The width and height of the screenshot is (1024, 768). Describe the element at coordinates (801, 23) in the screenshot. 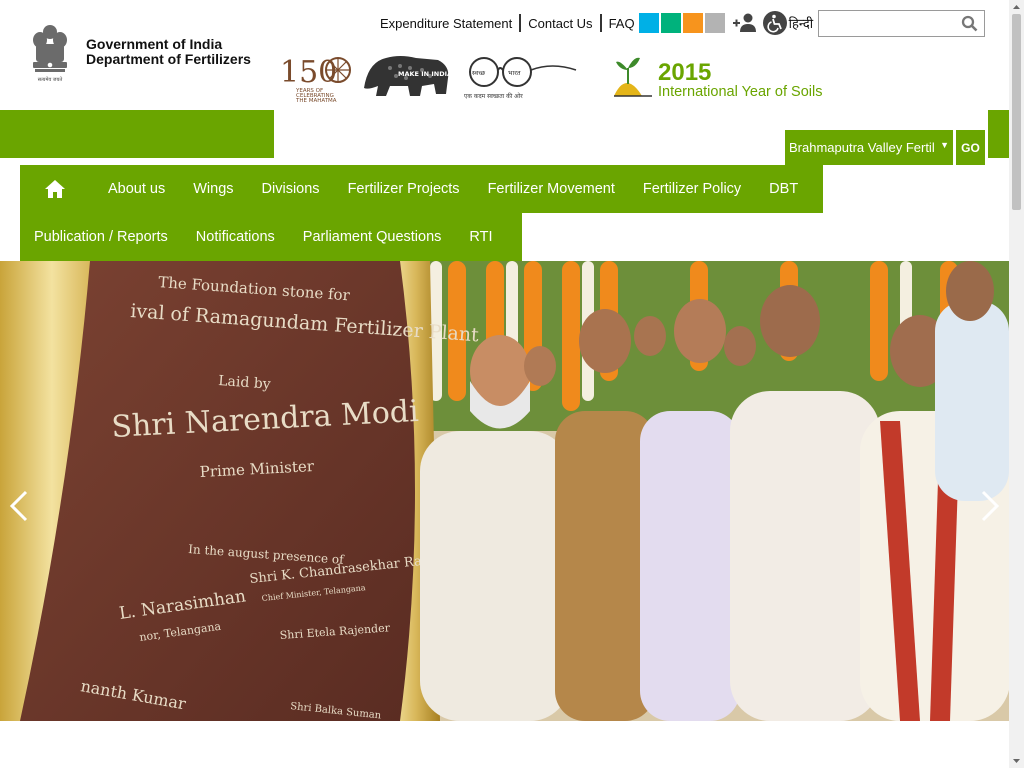

I see `hindi-language-link: हिन्दी` at that location.